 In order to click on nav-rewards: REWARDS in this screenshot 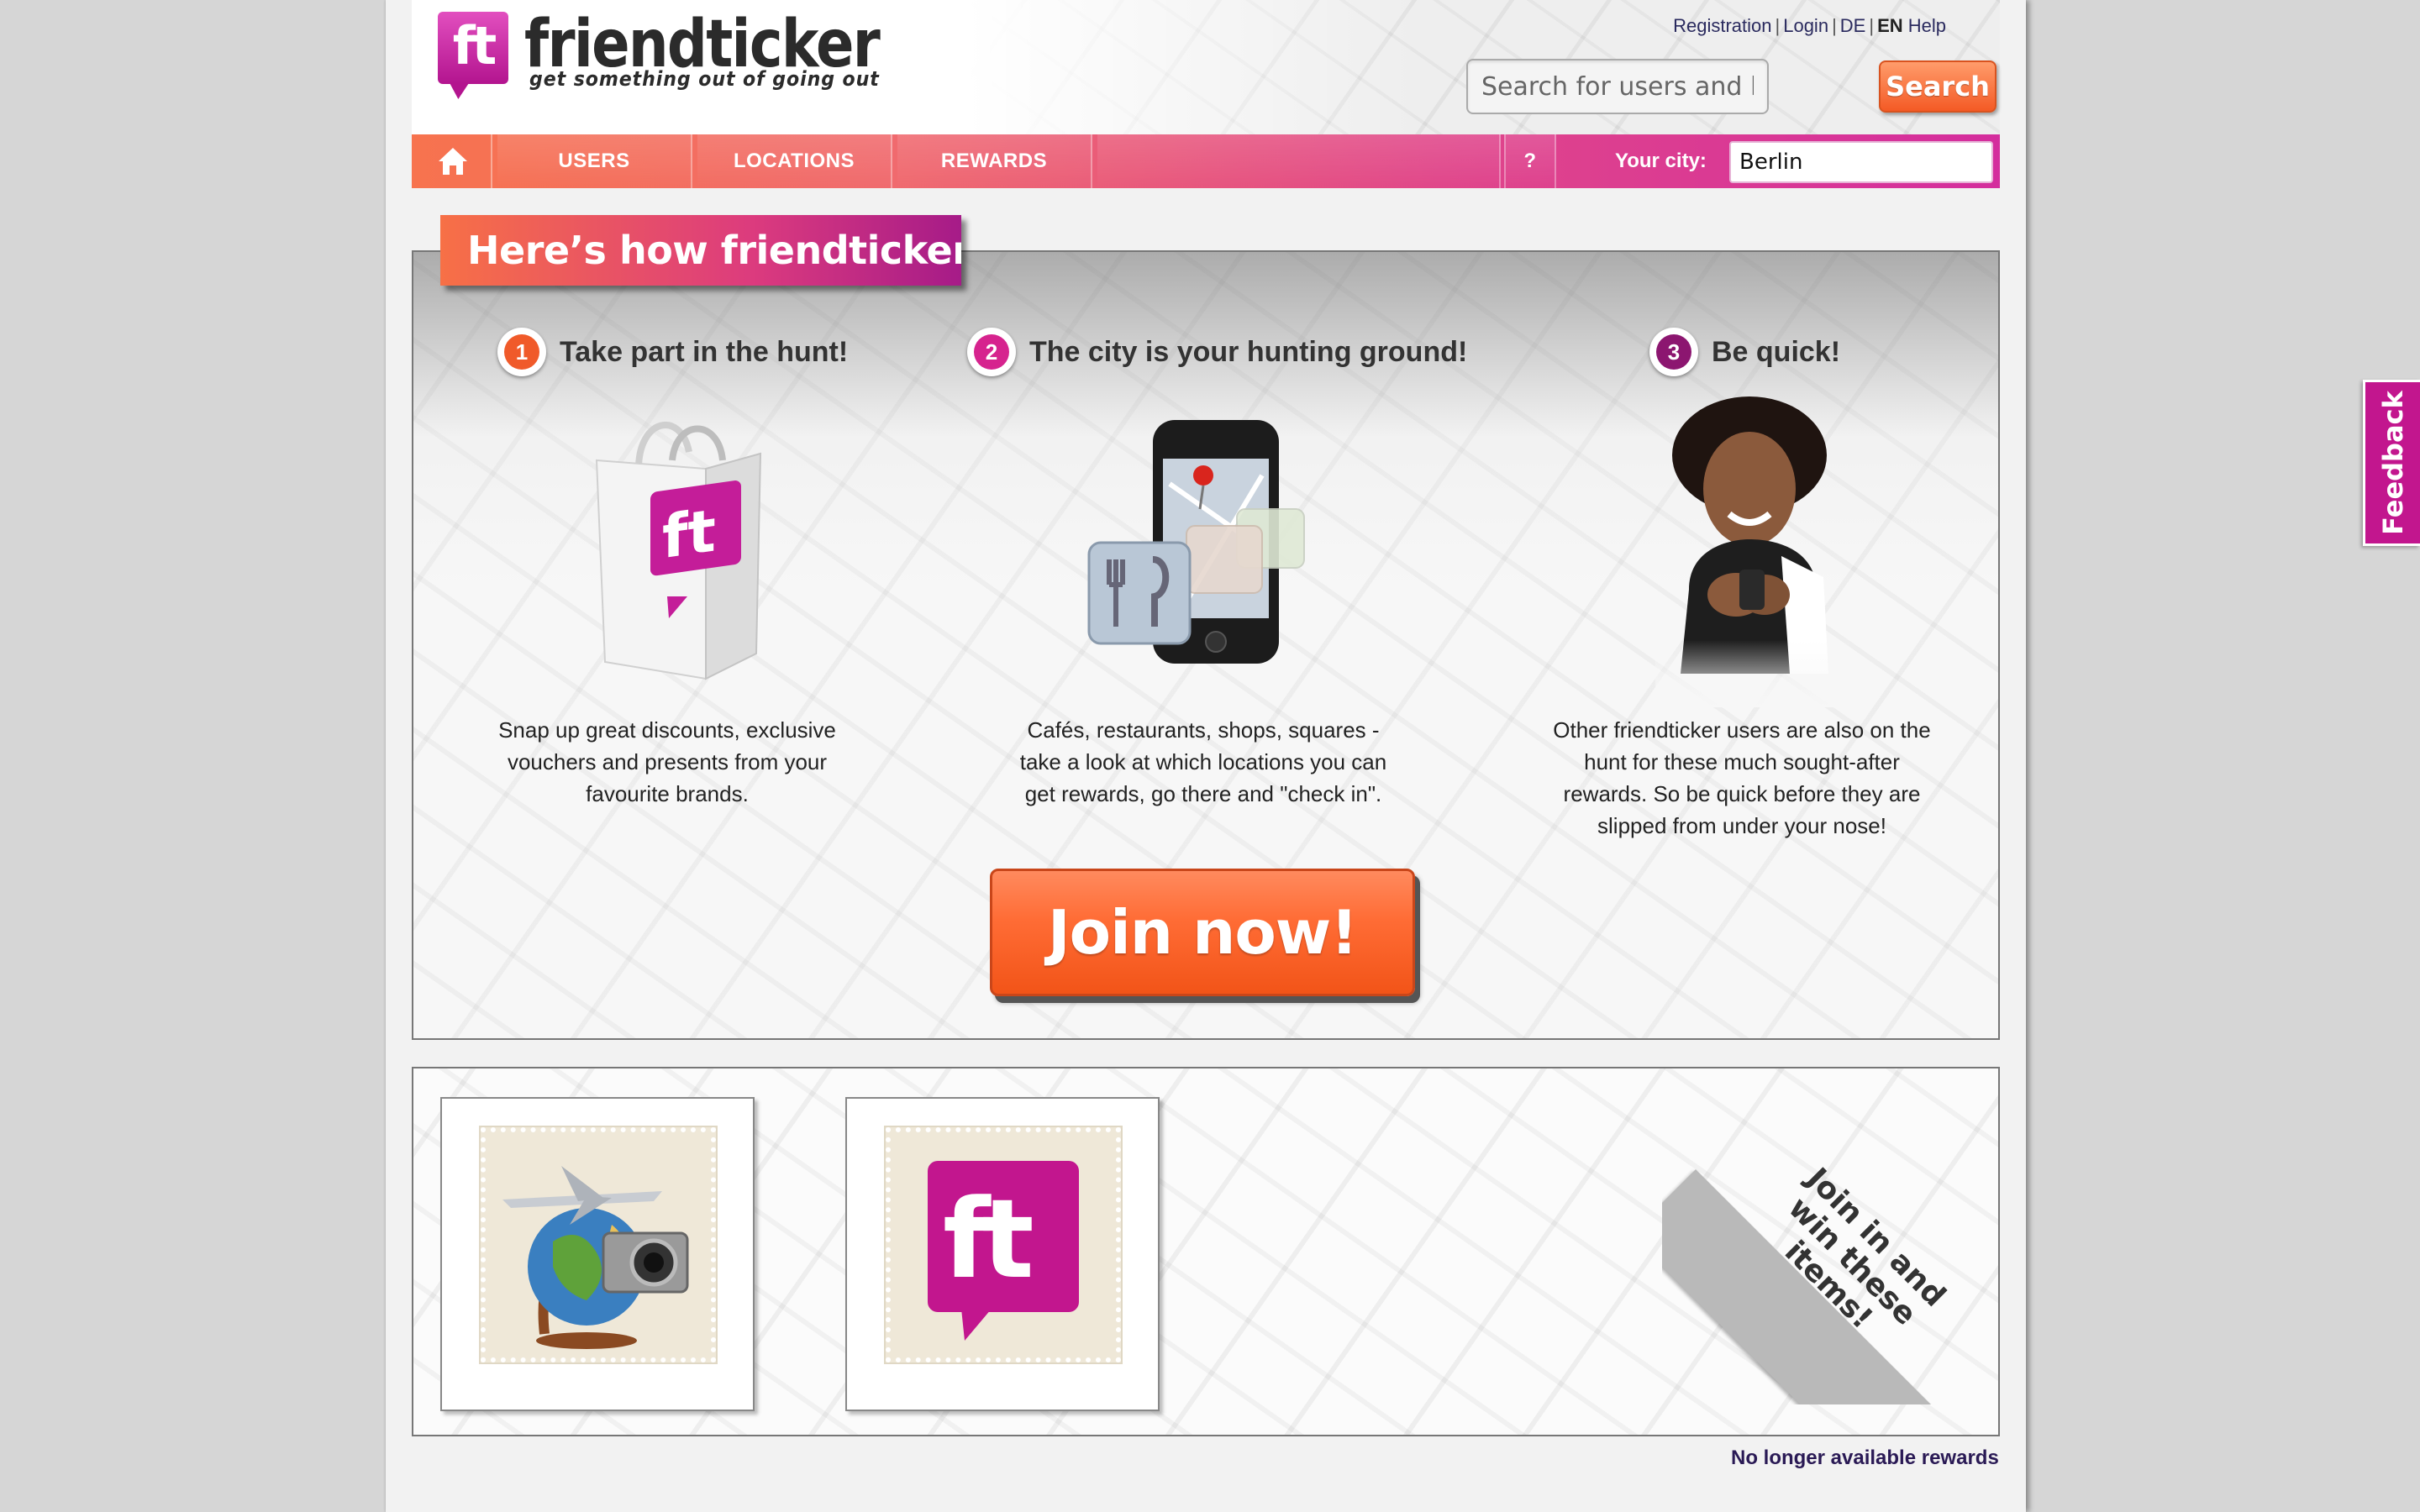, I will do `click(994, 161)`.